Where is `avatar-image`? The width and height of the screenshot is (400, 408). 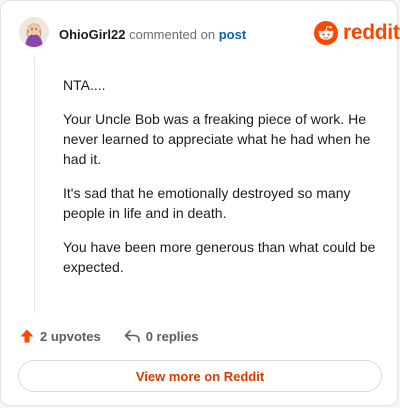
avatar-image is located at coordinates (34, 32).